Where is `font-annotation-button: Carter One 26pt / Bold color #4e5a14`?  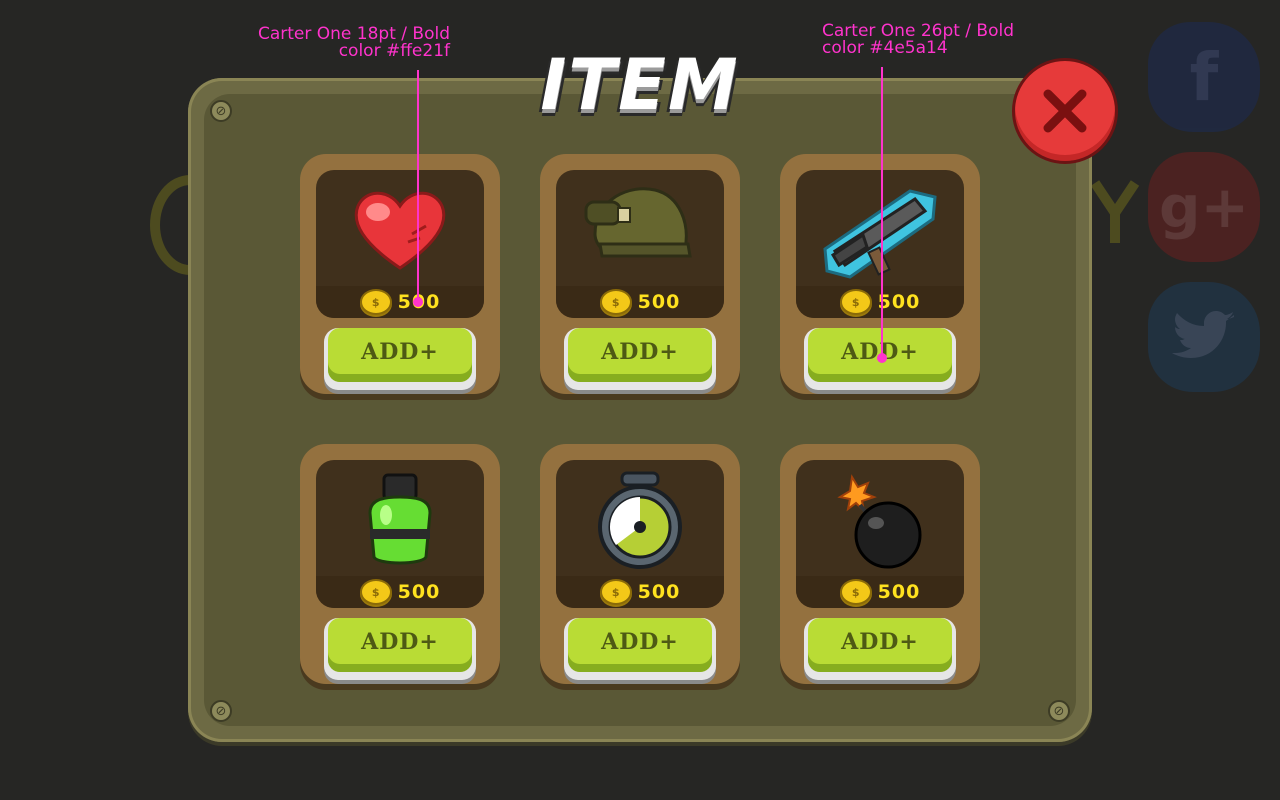
font-annotation-button: Carter One 26pt / Bold color #4e5a14 is located at coordinates (952, 40).